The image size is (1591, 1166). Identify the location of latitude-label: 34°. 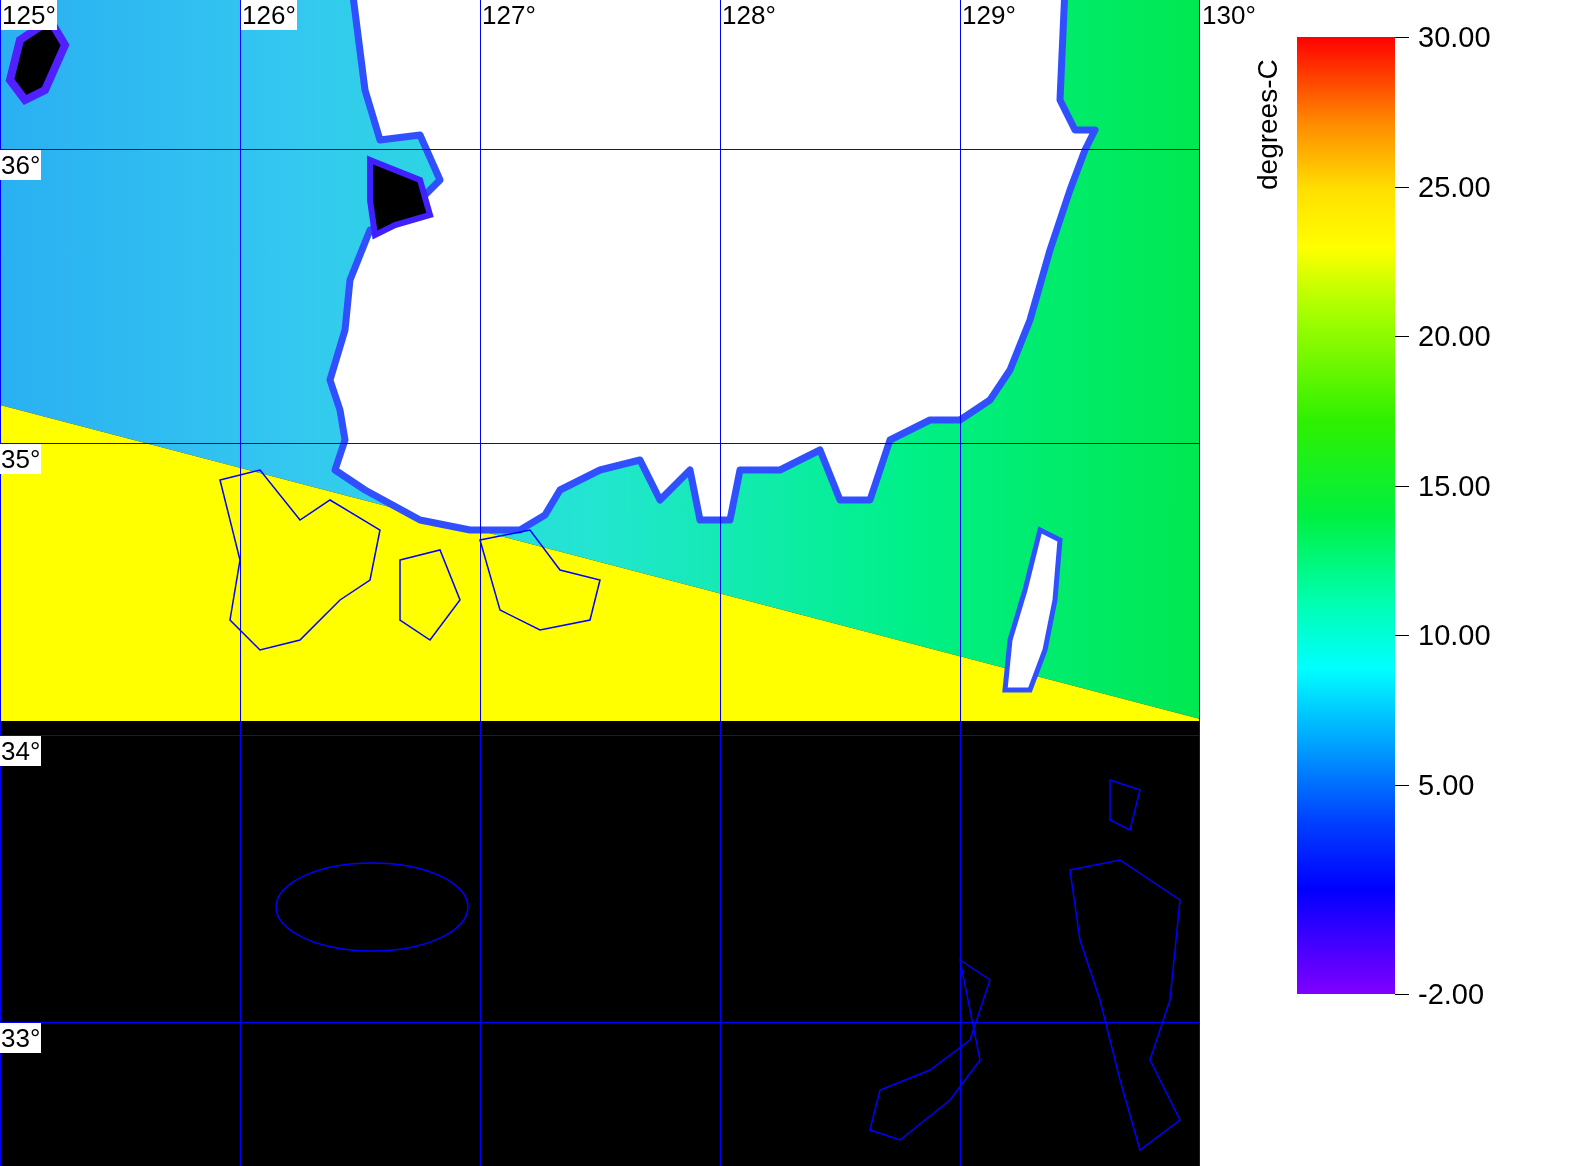
(21, 751).